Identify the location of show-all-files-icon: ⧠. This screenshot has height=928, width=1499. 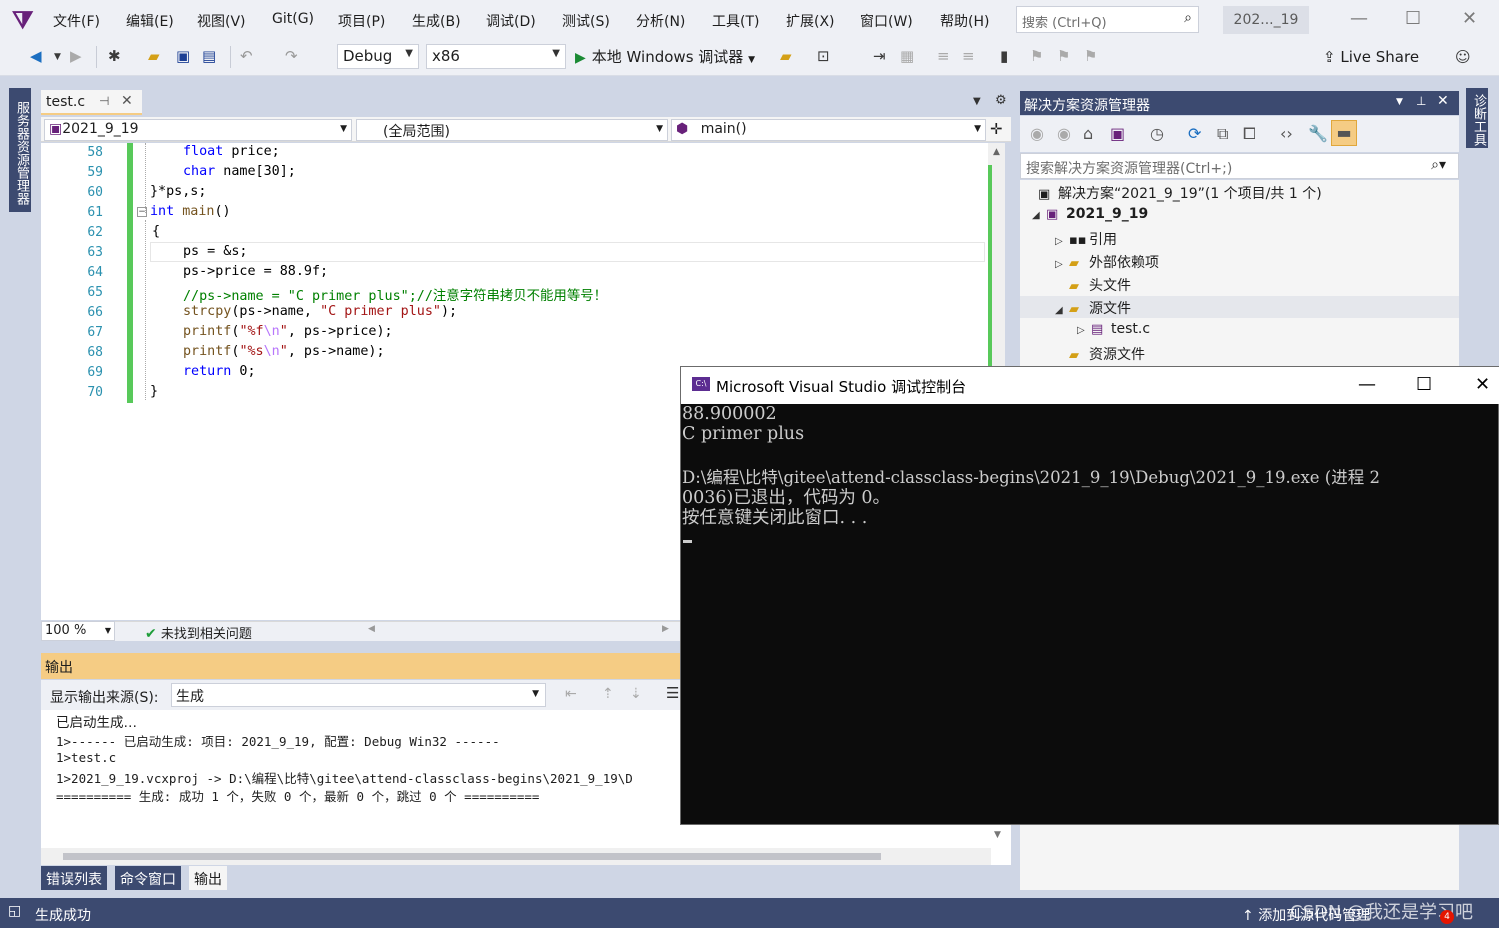
(1249, 134).